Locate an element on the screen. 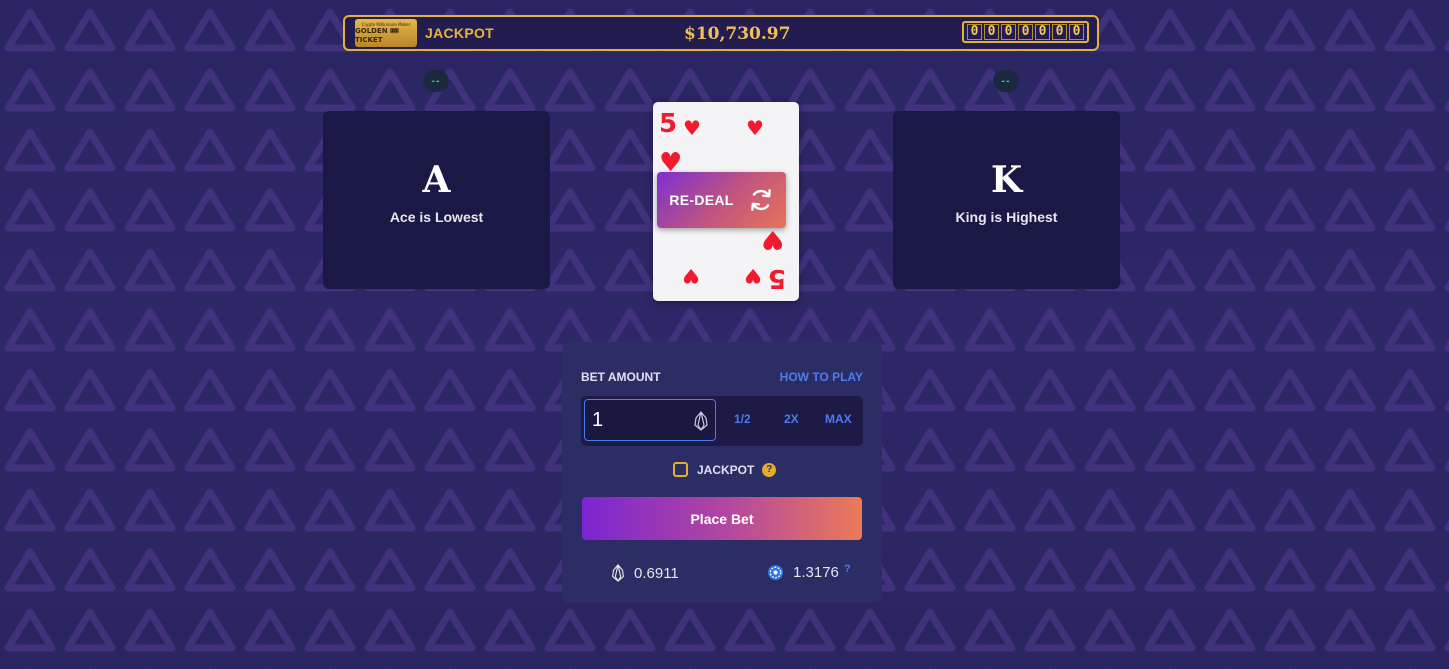 The height and width of the screenshot is (669, 1449). redeal-button: RE-DEAL is located at coordinates (721, 200).